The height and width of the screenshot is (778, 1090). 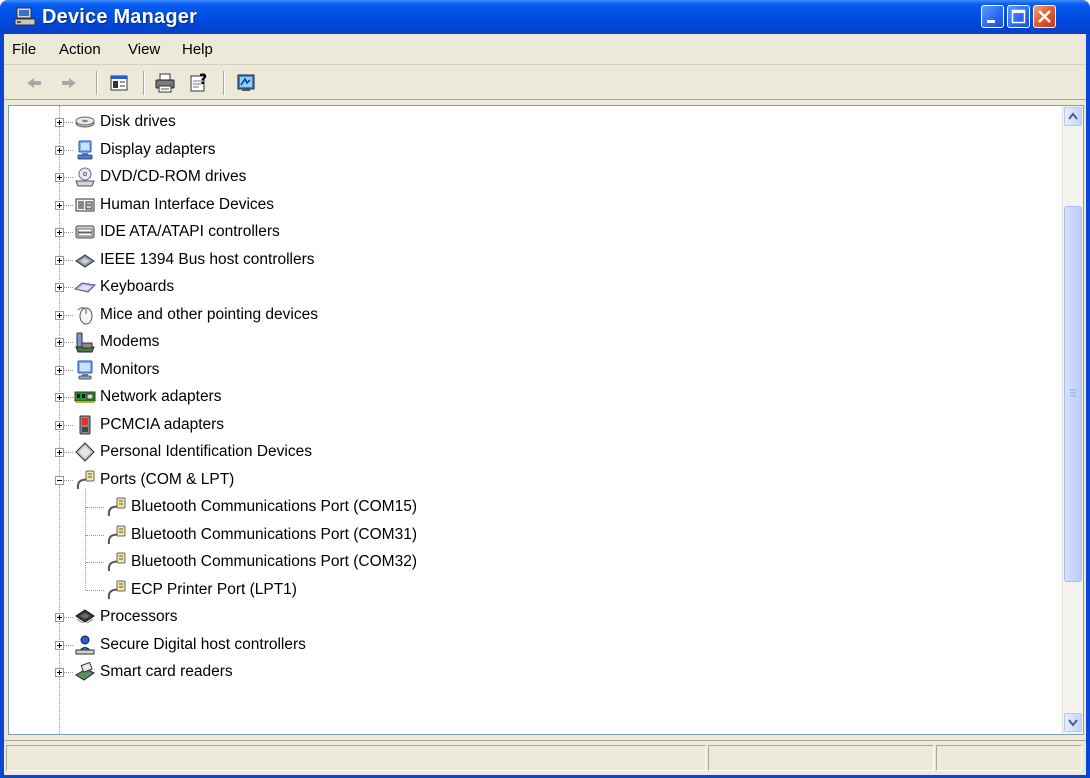 I want to click on tree-item-modem: Modems, so click(x=529, y=342).